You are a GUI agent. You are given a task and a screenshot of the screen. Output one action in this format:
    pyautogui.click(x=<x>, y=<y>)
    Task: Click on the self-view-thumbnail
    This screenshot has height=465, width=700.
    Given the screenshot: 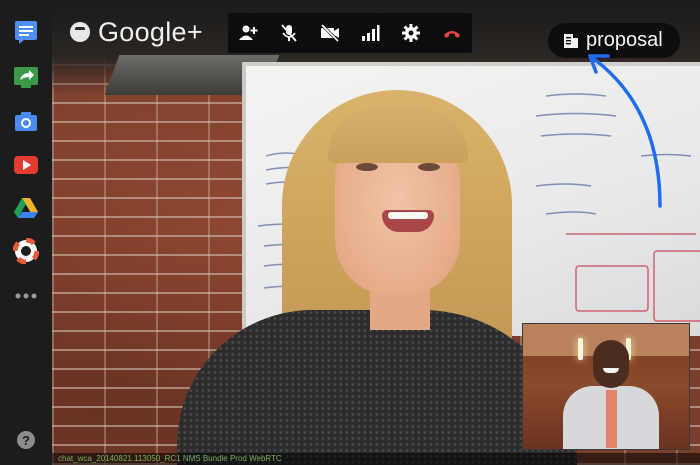 What is the action you would take?
    pyautogui.click(x=606, y=386)
    